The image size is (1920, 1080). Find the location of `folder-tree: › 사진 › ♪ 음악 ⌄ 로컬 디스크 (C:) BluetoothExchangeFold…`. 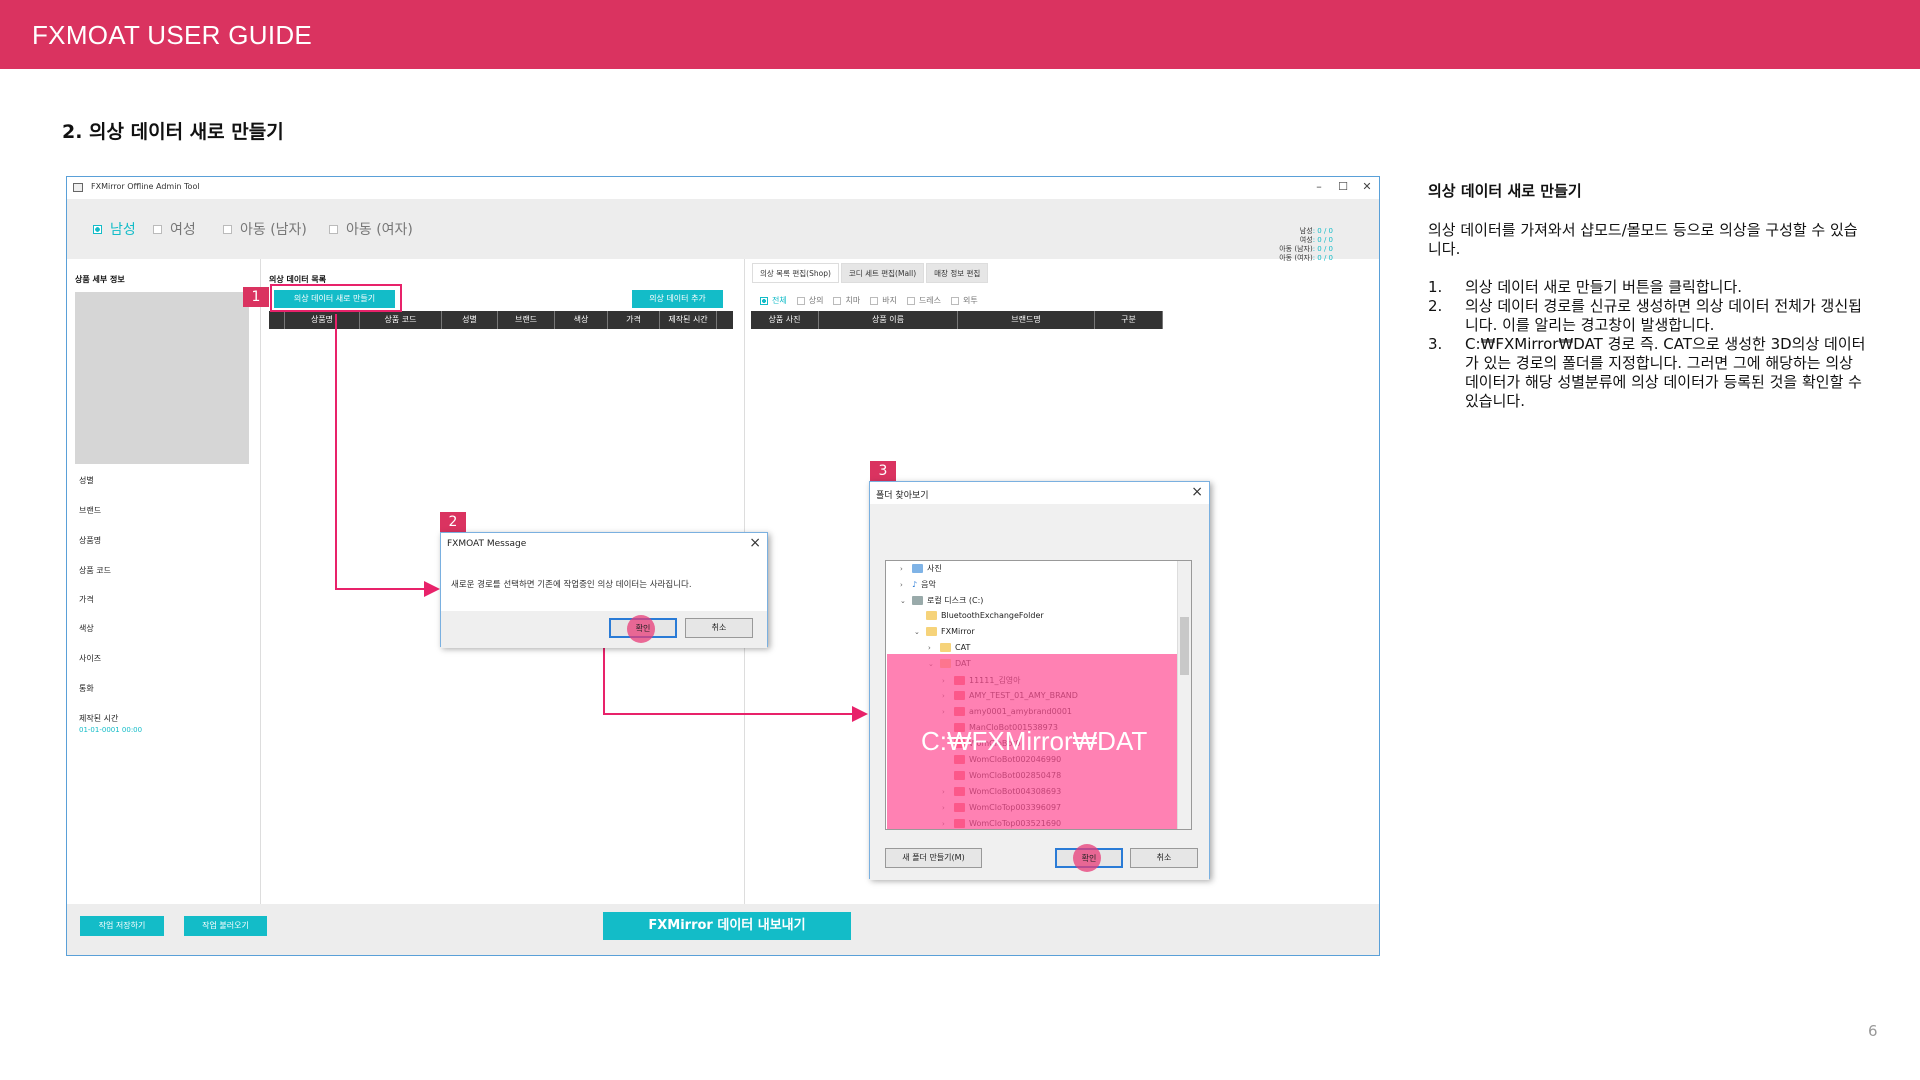

folder-tree: › 사진 › ♪ 음악 ⌄ 로컬 디스크 (C:) BluetoothExchangeFold… is located at coordinates (1038, 695).